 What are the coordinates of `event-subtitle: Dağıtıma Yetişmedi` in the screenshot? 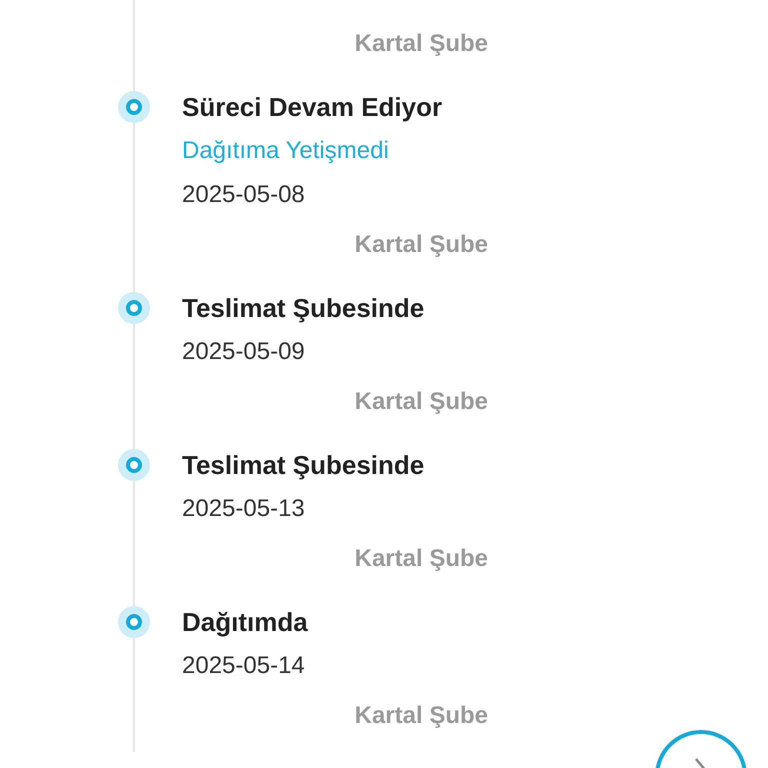 It's located at (286, 151).